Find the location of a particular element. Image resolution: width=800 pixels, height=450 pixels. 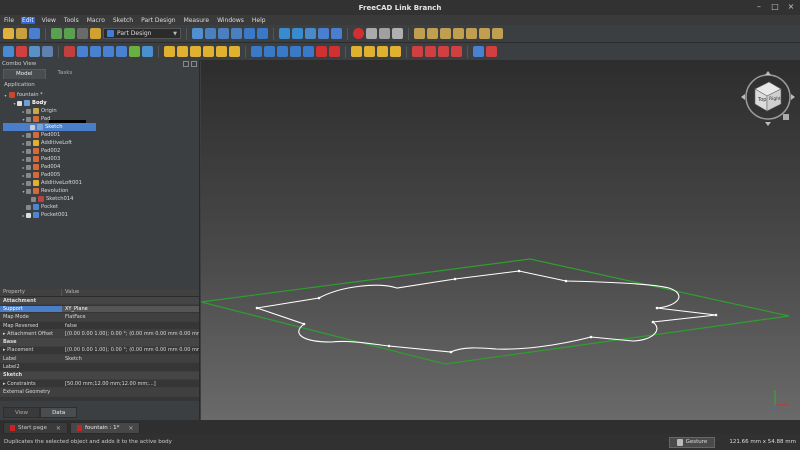

tree-item-pad001: ▸ Pad001 is located at coordinates (40, 135).